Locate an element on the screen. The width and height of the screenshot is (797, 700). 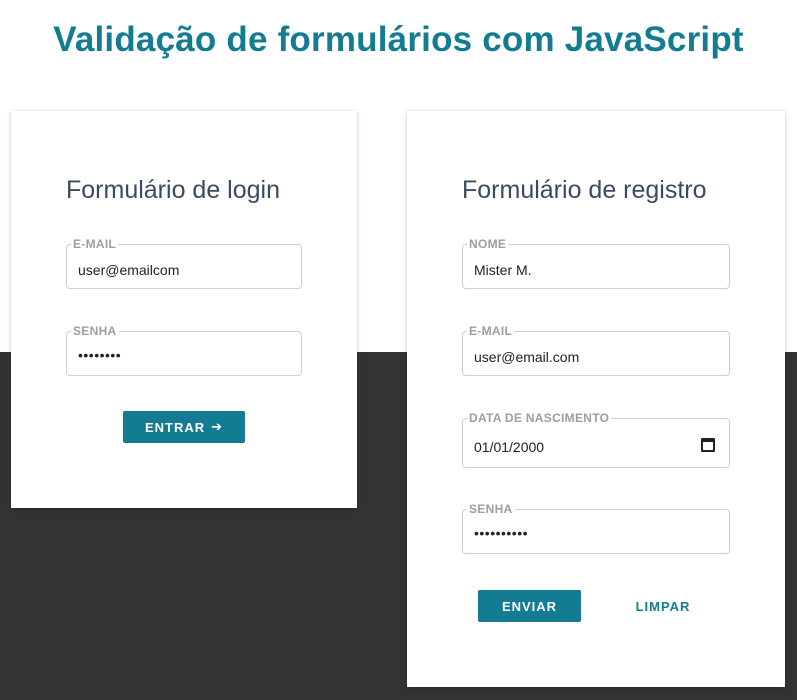
calendar-icon is located at coordinates (708, 445).